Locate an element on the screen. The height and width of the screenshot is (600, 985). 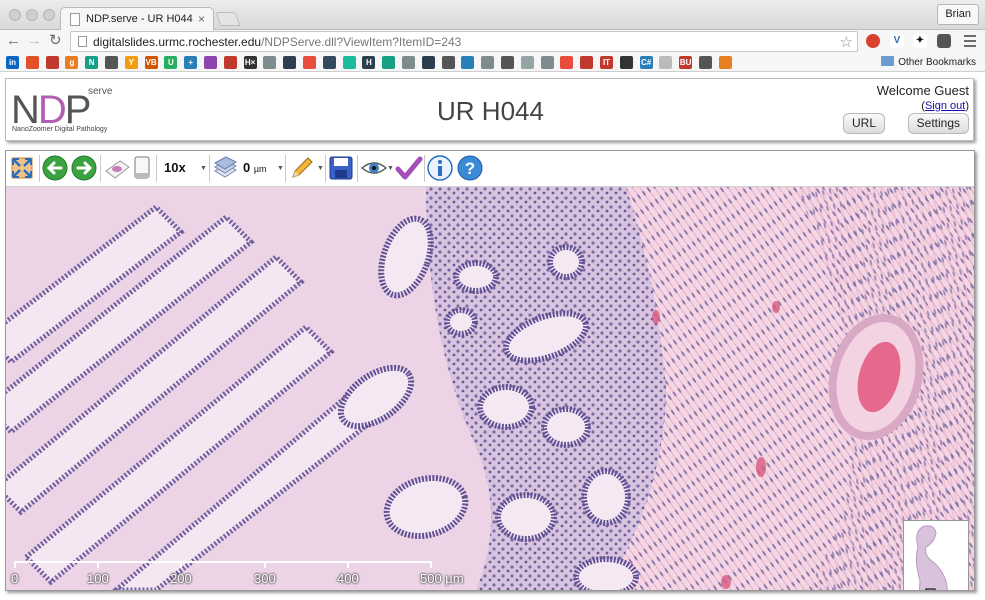
profile-button: Brian is located at coordinates (958, 14).